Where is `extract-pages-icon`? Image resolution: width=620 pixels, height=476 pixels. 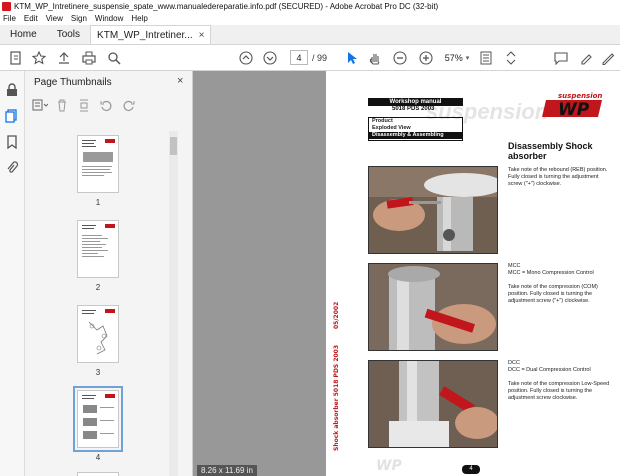 extract-pages-icon is located at coordinates (84, 105).